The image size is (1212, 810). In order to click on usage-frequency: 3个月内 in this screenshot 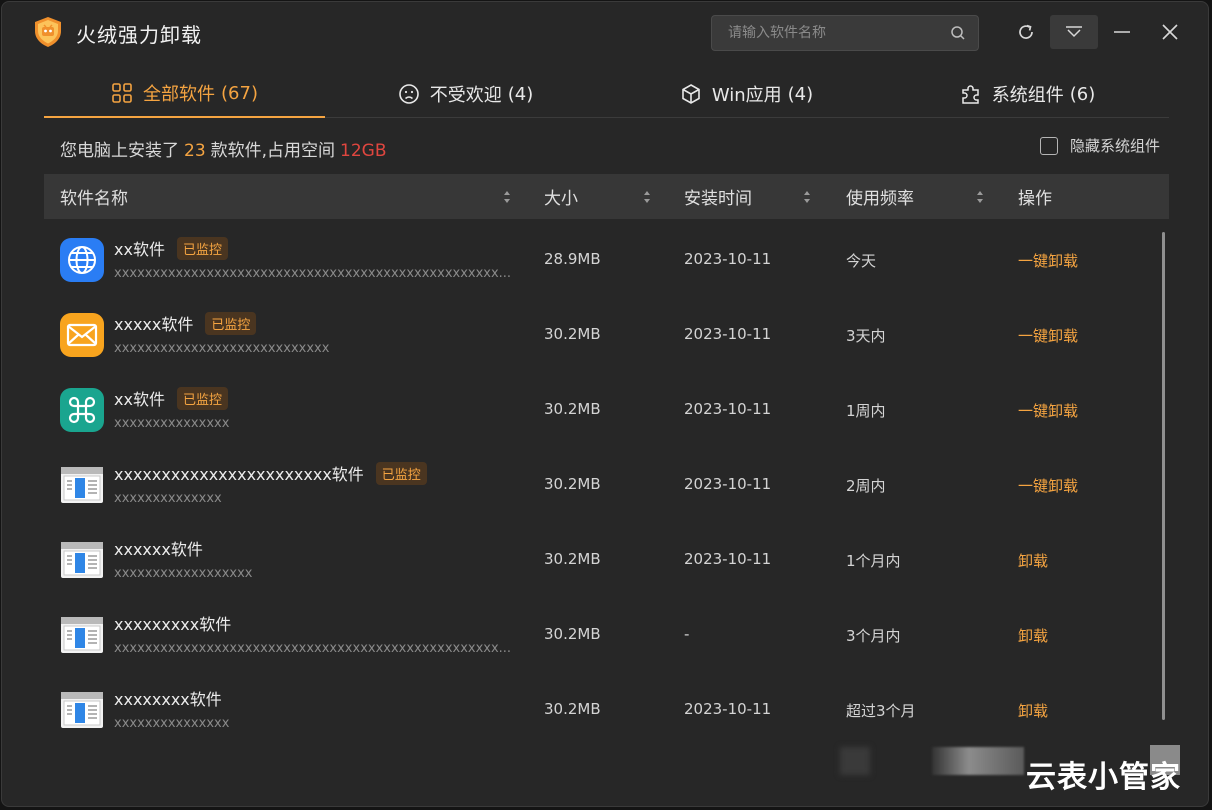, I will do `click(873, 636)`.